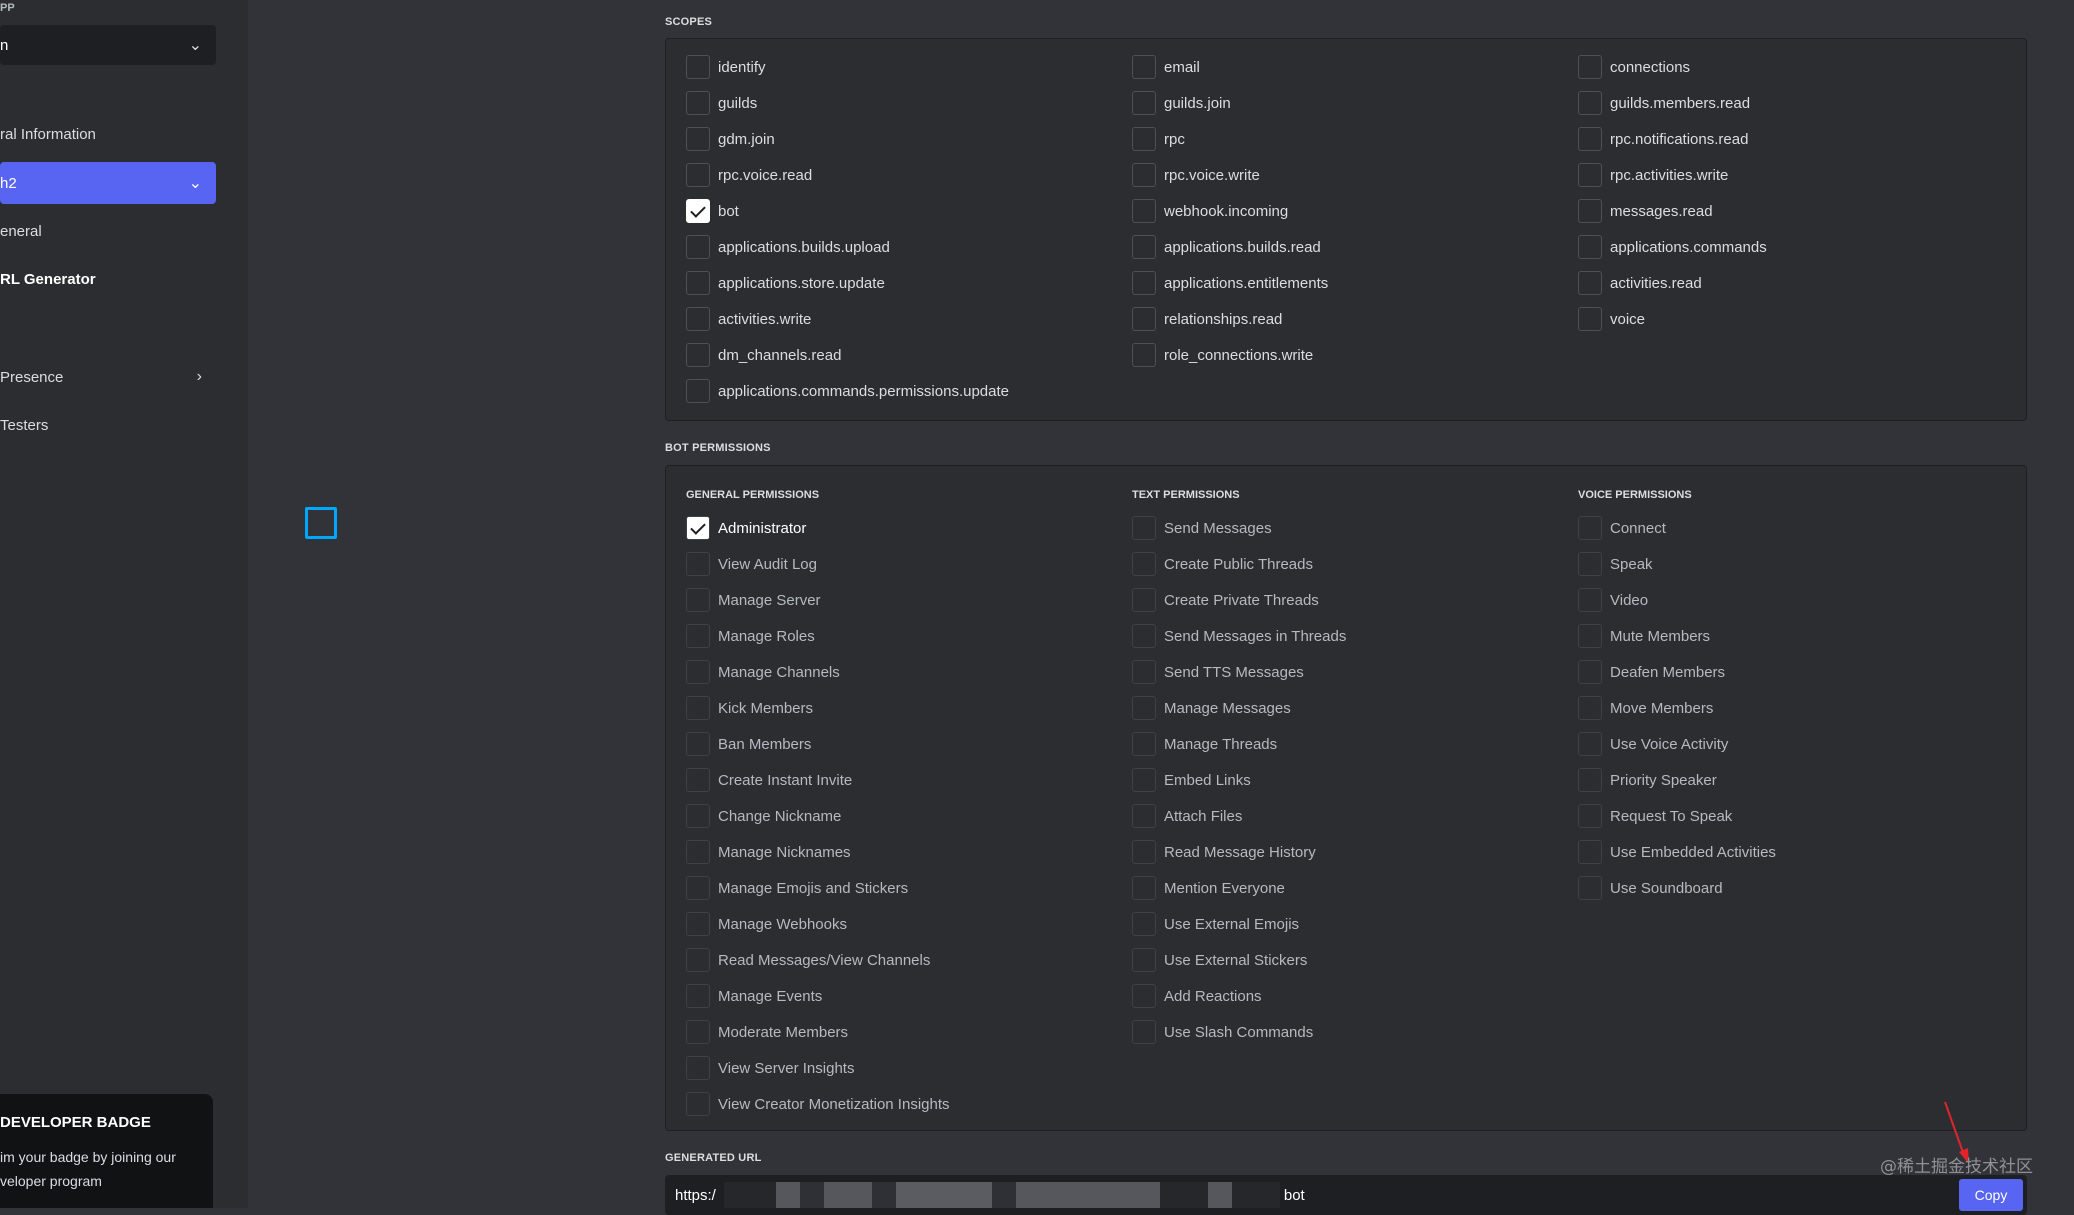 Image resolution: width=2074 pixels, height=1215 pixels. What do you see at coordinates (1239, 960) in the screenshot?
I see `permission-option-use-external-stickers: Use External Stickers` at bounding box center [1239, 960].